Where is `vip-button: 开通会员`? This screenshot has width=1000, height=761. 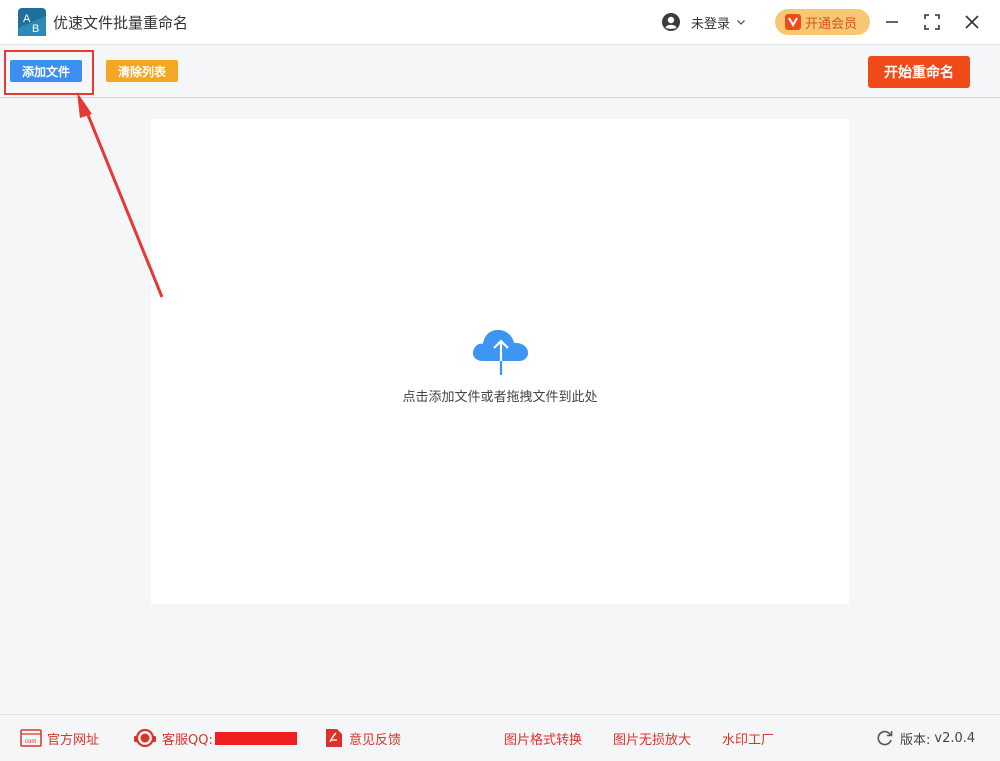
vip-button: 开通会员 is located at coordinates (822, 22).